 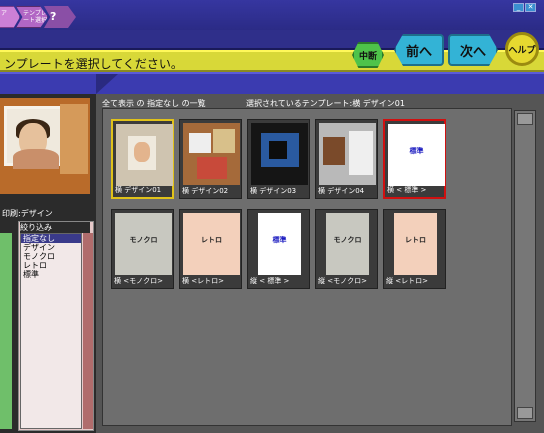 What do you see at coordinates (51, 274) in the screenshot?
I see `filter-item-standard: 標準` at bounding box center [51, 274].